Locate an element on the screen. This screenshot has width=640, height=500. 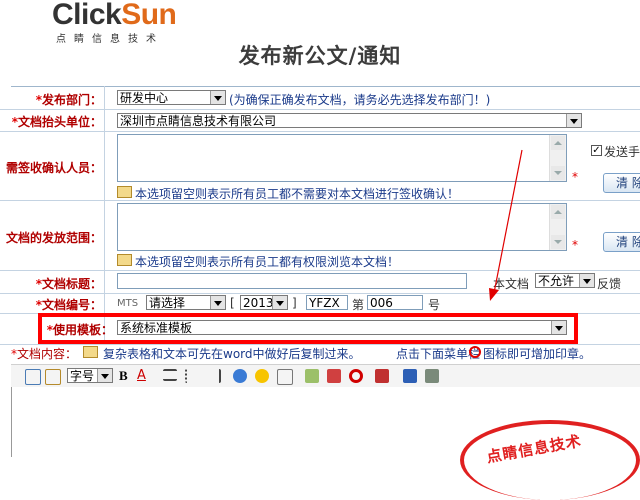
print-icon is located at coordinates (432, 376).